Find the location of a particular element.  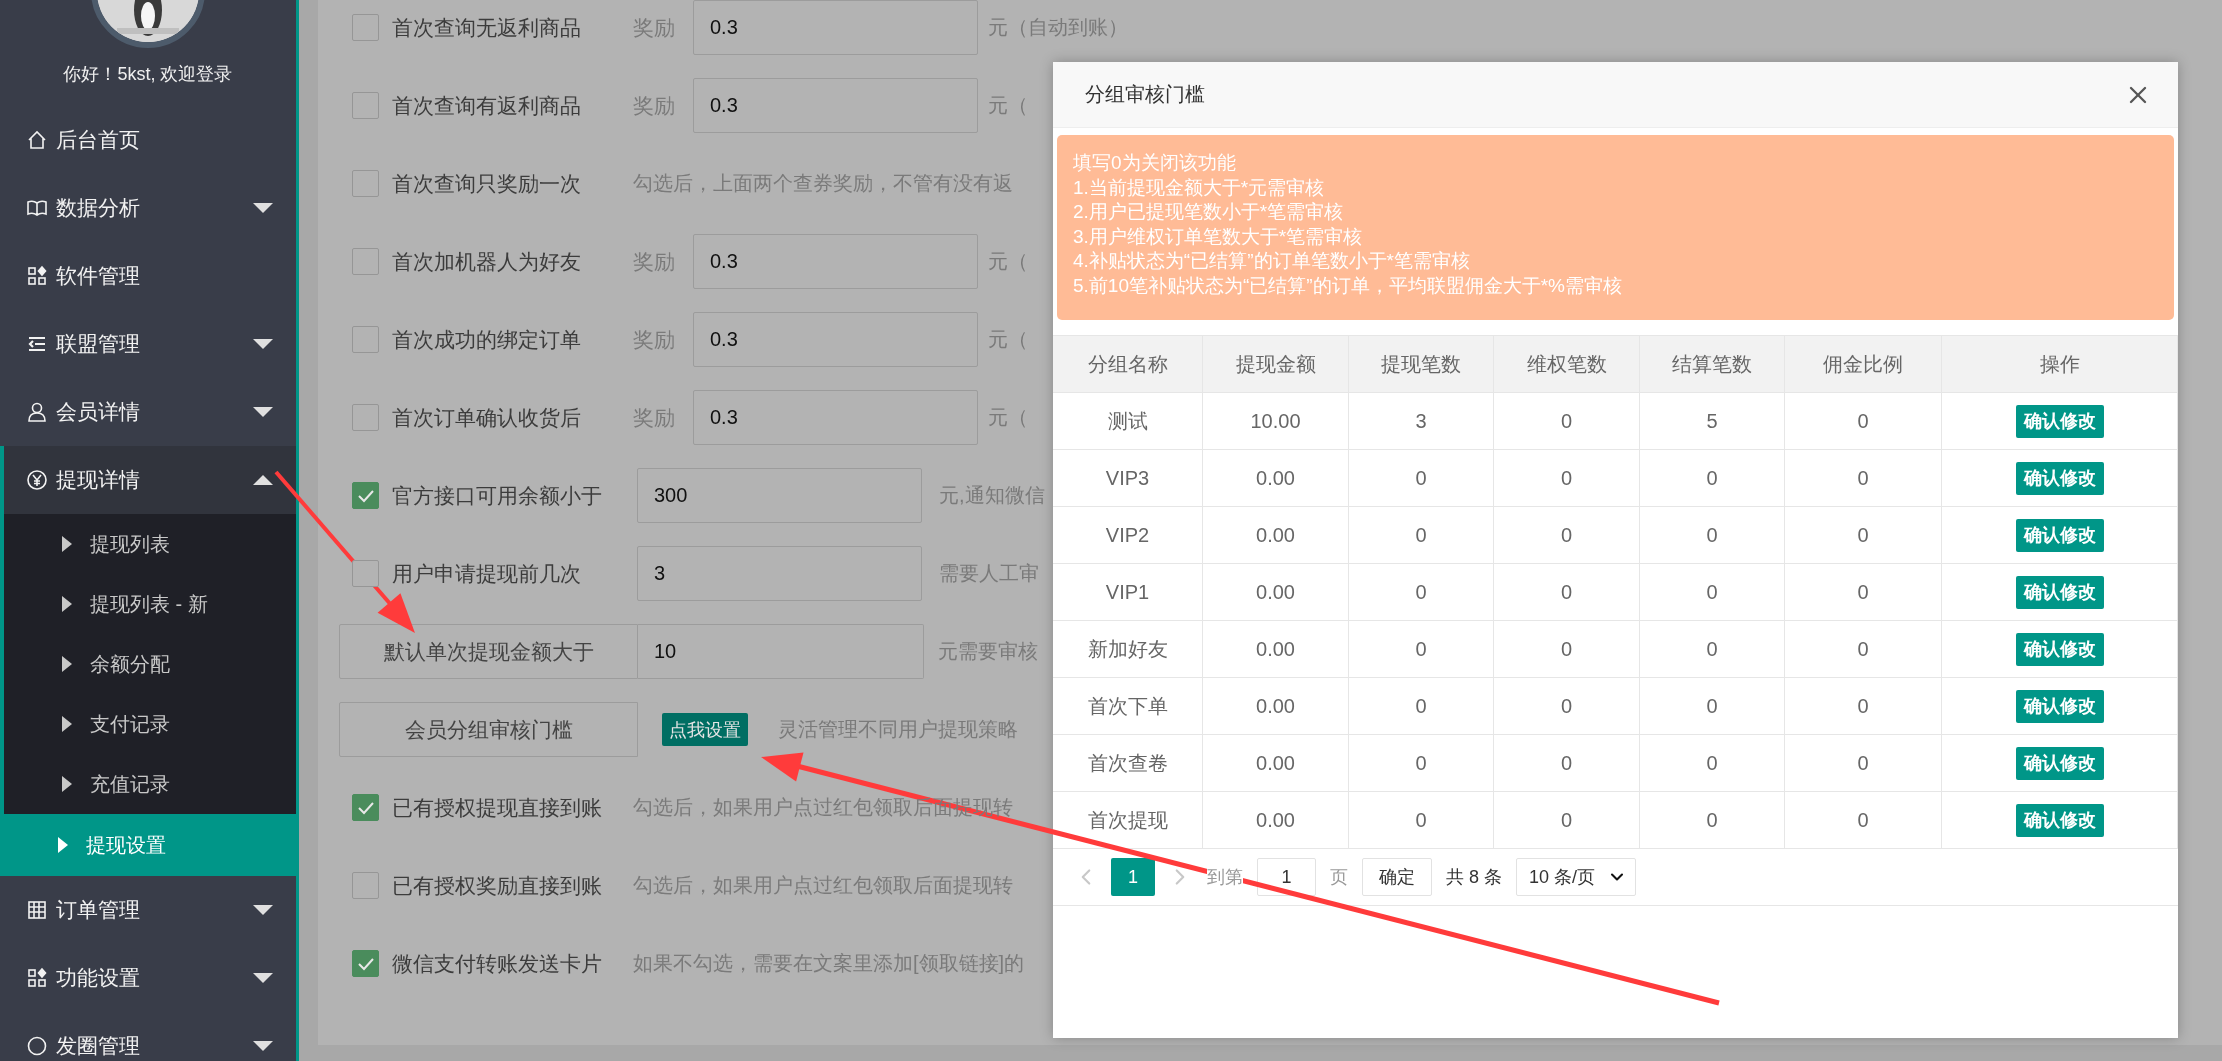

input-field: 3 is located at coordinates (779, 573).